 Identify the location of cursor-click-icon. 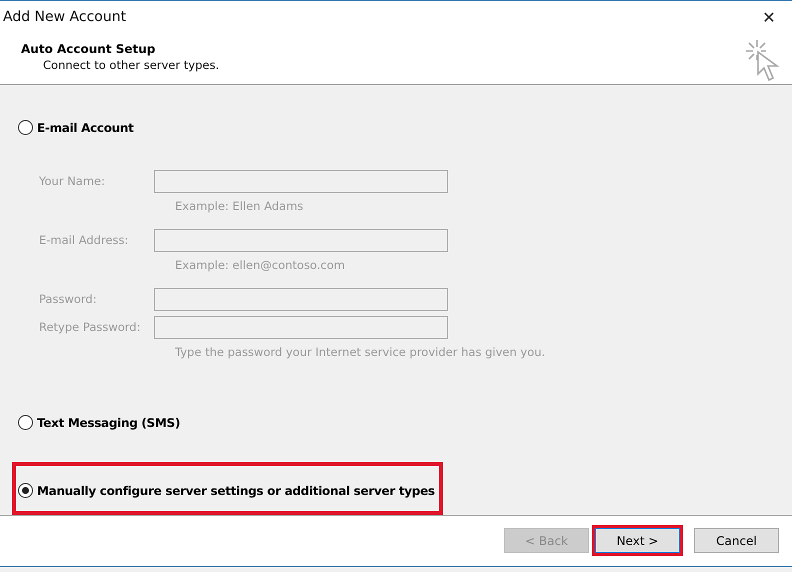
(762, 61).